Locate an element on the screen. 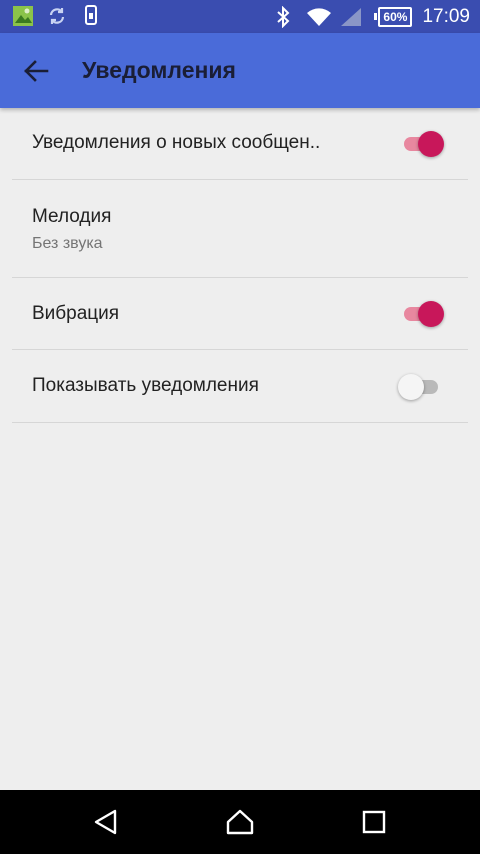 The image size is (480, 854). battery-text: 60% is located at coordinates (395, 16).